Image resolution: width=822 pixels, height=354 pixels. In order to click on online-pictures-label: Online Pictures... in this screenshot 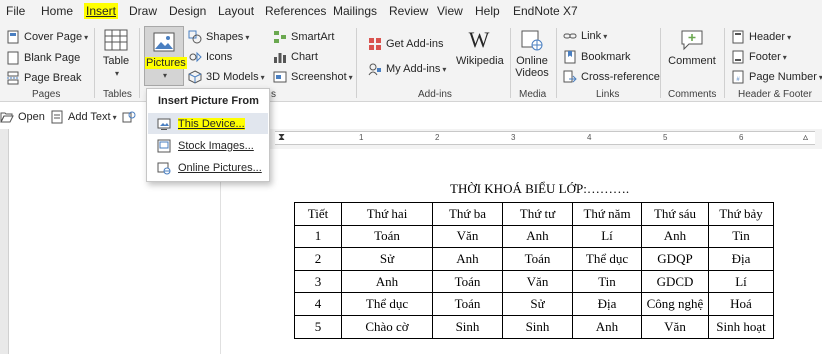, I will do `click(220, 167)`.